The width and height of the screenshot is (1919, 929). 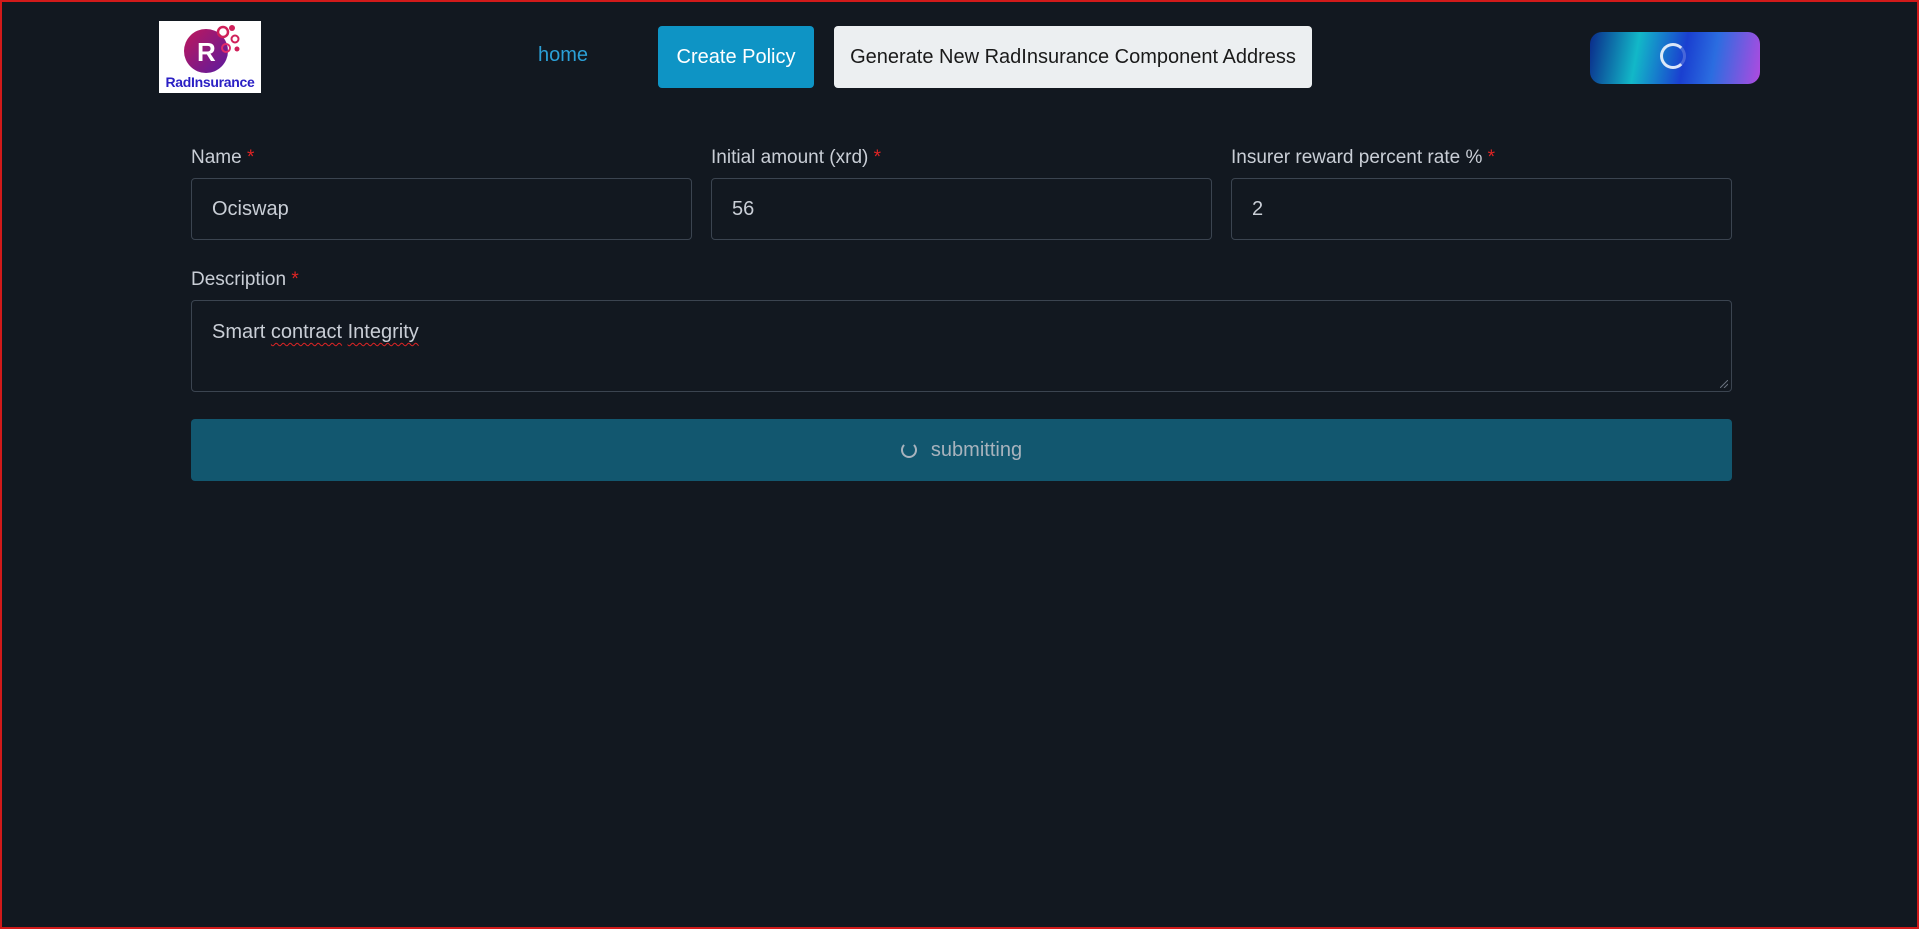 I want to click on submit-button: submitting, so click(x=961, y=450).